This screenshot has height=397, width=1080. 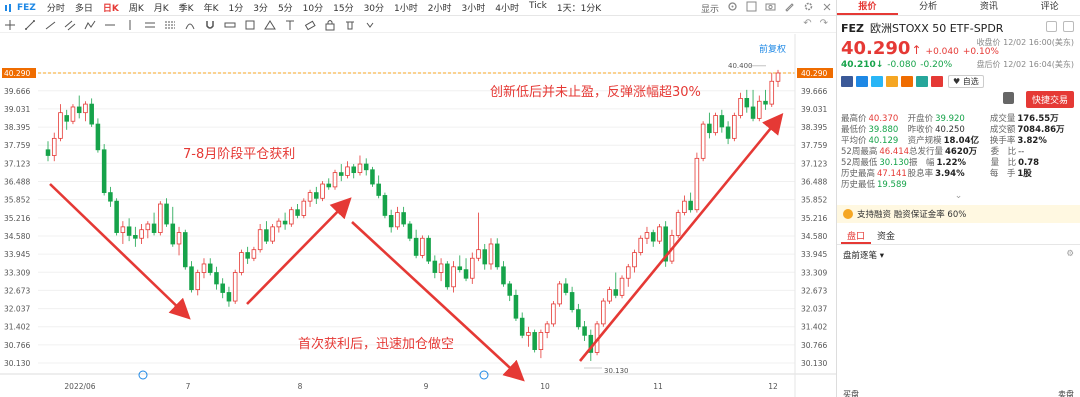 What do you see at coordinates (710, 8) in the screenshot?
I see `display-dropdown: 显示` at bounding box center [710, 8].